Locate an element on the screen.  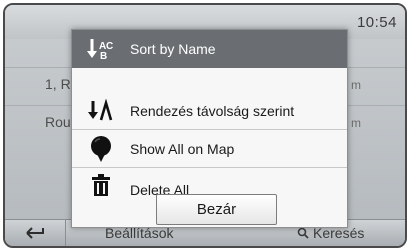
menu-item-sort-by-distance: Rendezés távolság szerint is located at coordinates (209, 111).